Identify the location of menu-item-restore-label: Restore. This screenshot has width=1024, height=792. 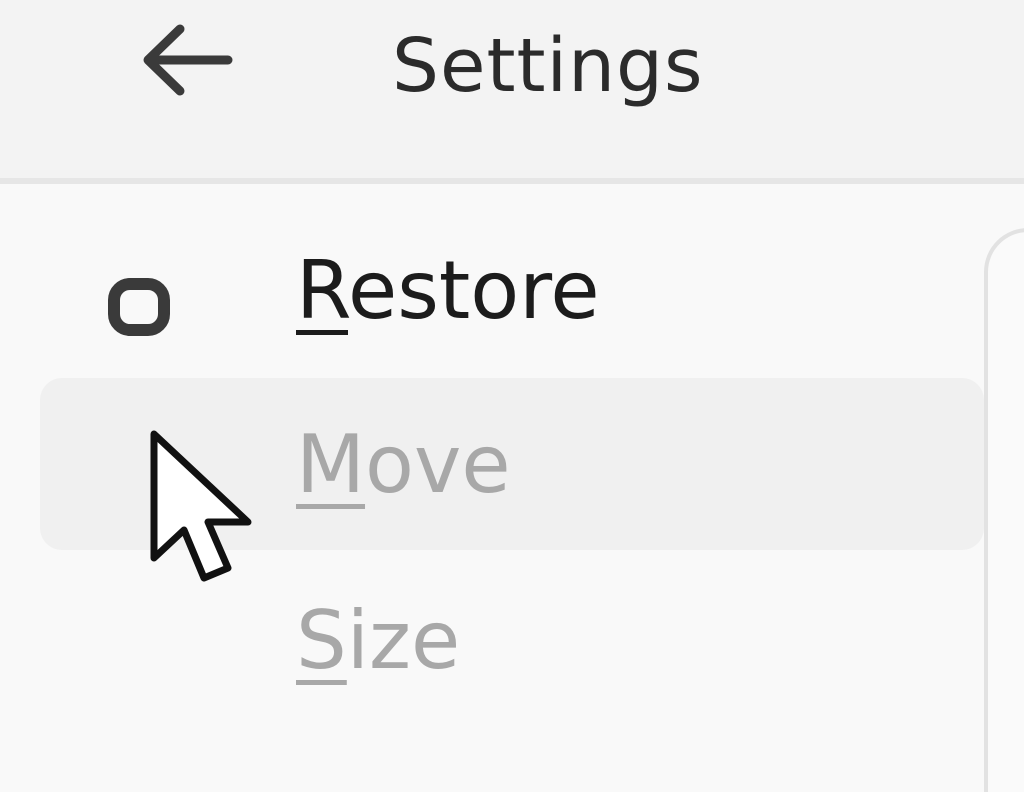
(448, 291).